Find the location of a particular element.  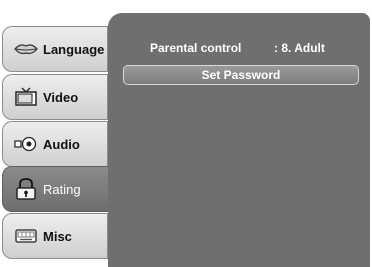

tab-rating: Rating is located at coordinates (57, 189).